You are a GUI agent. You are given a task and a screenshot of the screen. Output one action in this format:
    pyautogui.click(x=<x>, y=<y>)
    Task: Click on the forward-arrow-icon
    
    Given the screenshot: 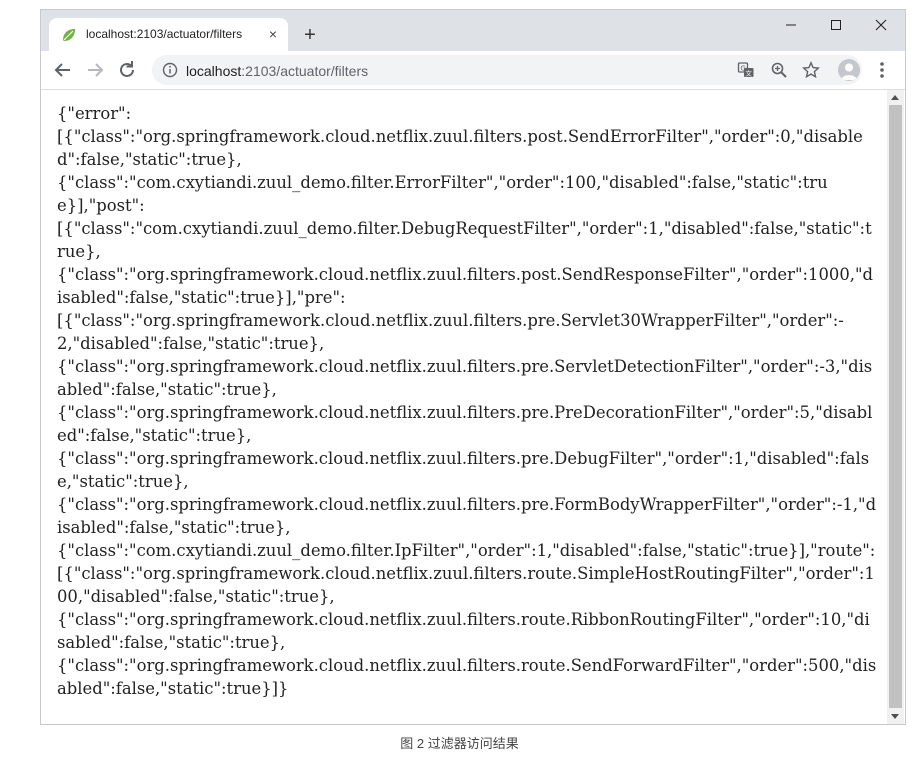 What is the action you would take?
    pyautogui.click(x=95, y=70)
    